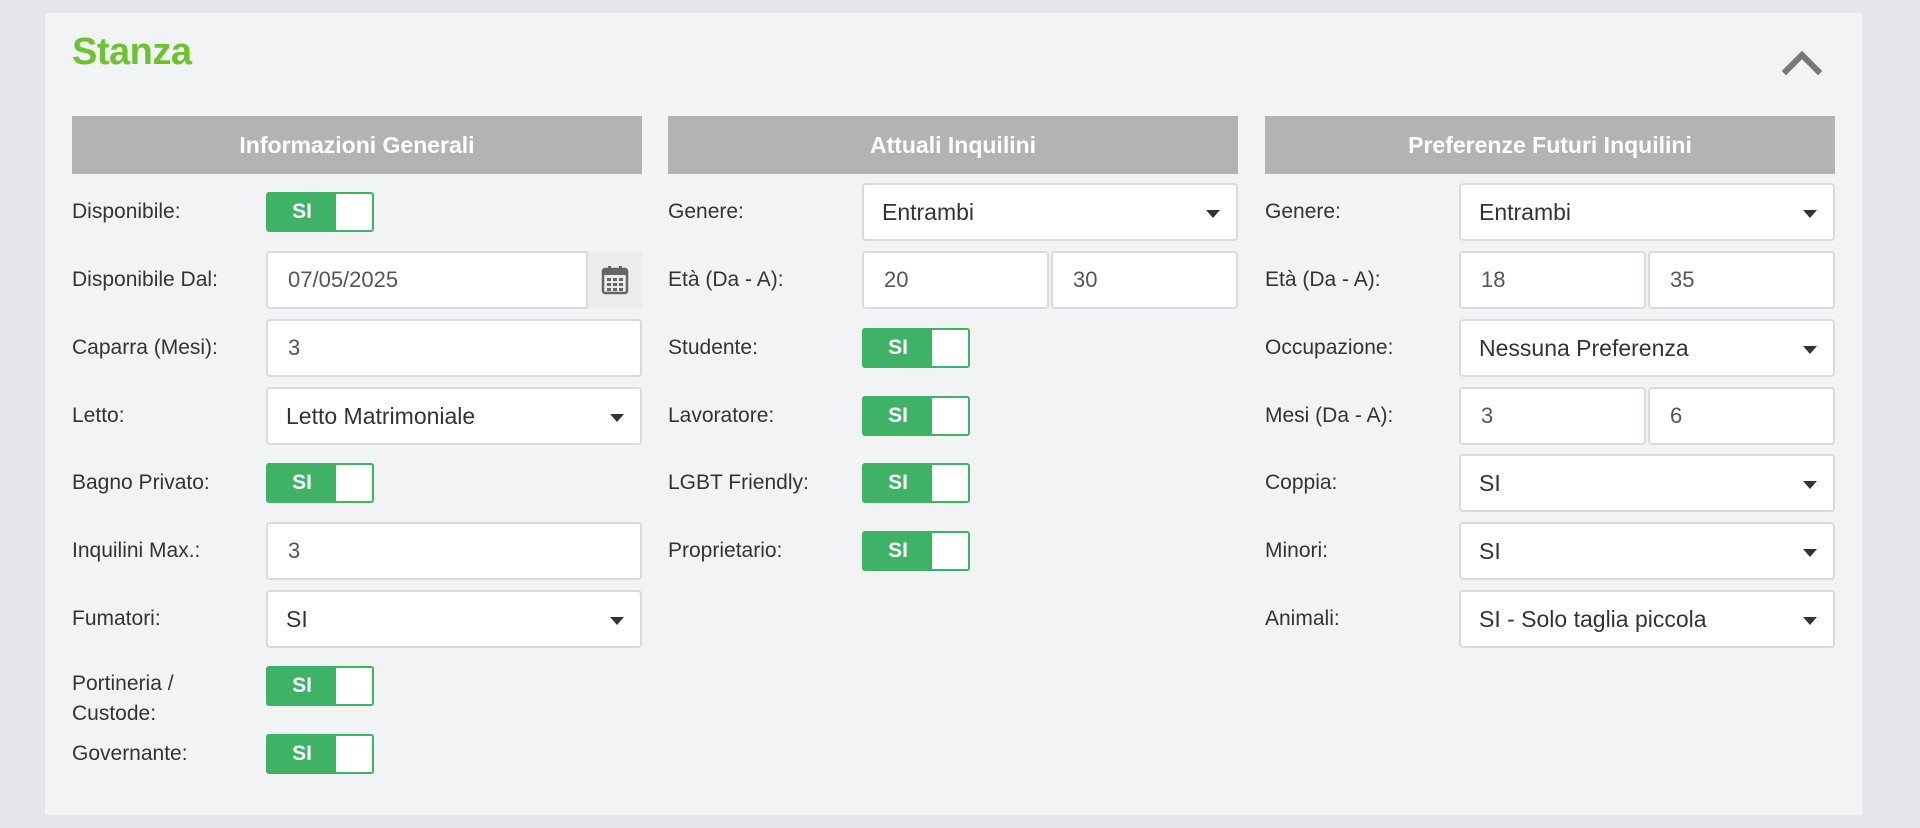 Image resolution: width=1920 pixels, height=828 pixels. I want to click on governante-toggle: SI, so click(320, 754).